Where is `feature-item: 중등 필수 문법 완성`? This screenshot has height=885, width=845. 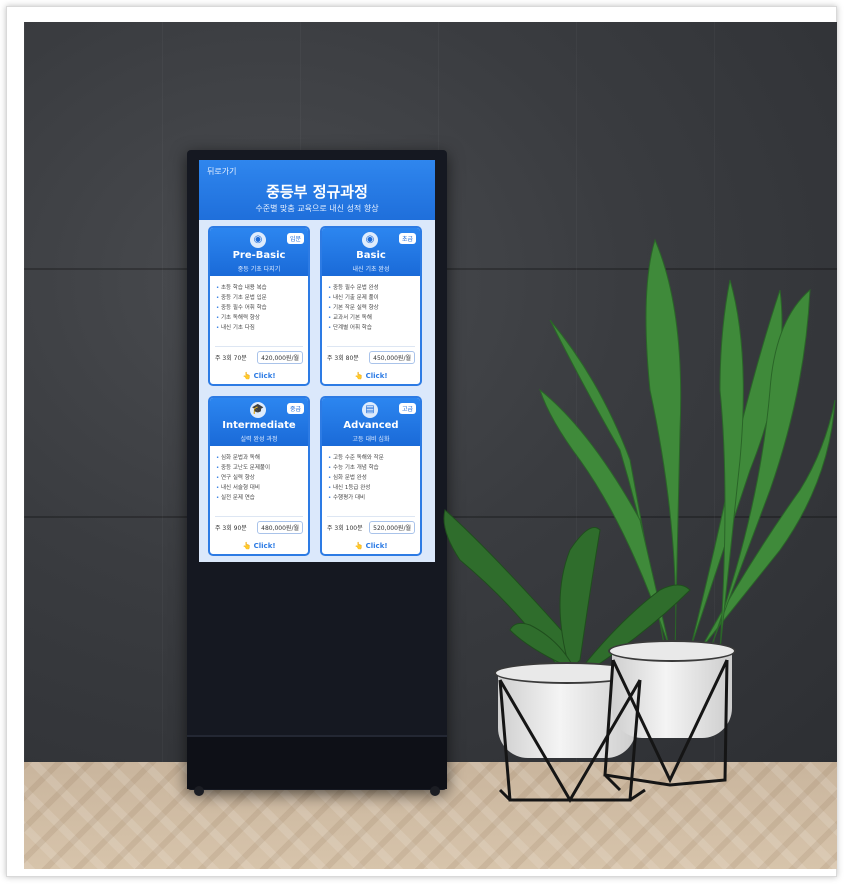
feature-item: 중등 필수 문법 완성 is located at coordinates (371, 287).